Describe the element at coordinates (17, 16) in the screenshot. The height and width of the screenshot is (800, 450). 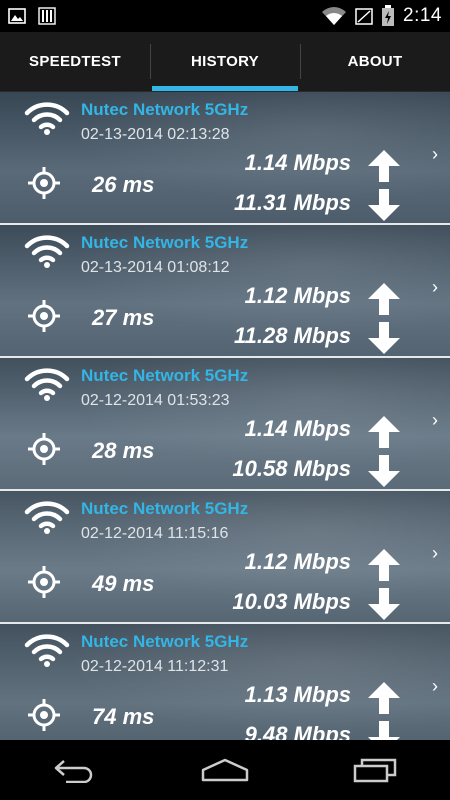
I see `image-icon` at that location.